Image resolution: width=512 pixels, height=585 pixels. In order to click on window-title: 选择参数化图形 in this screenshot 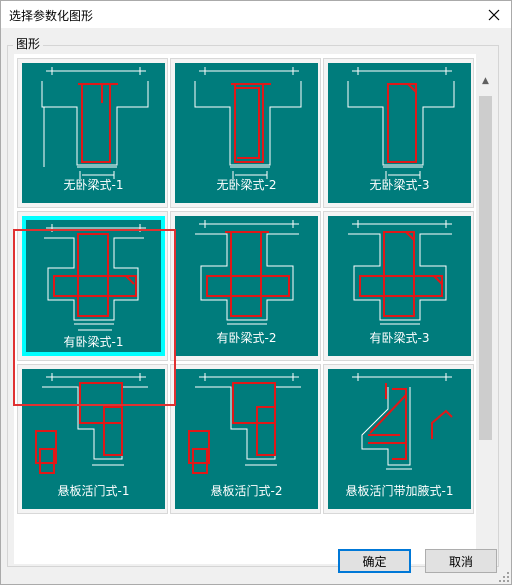, I will do `click(51, 16)`.